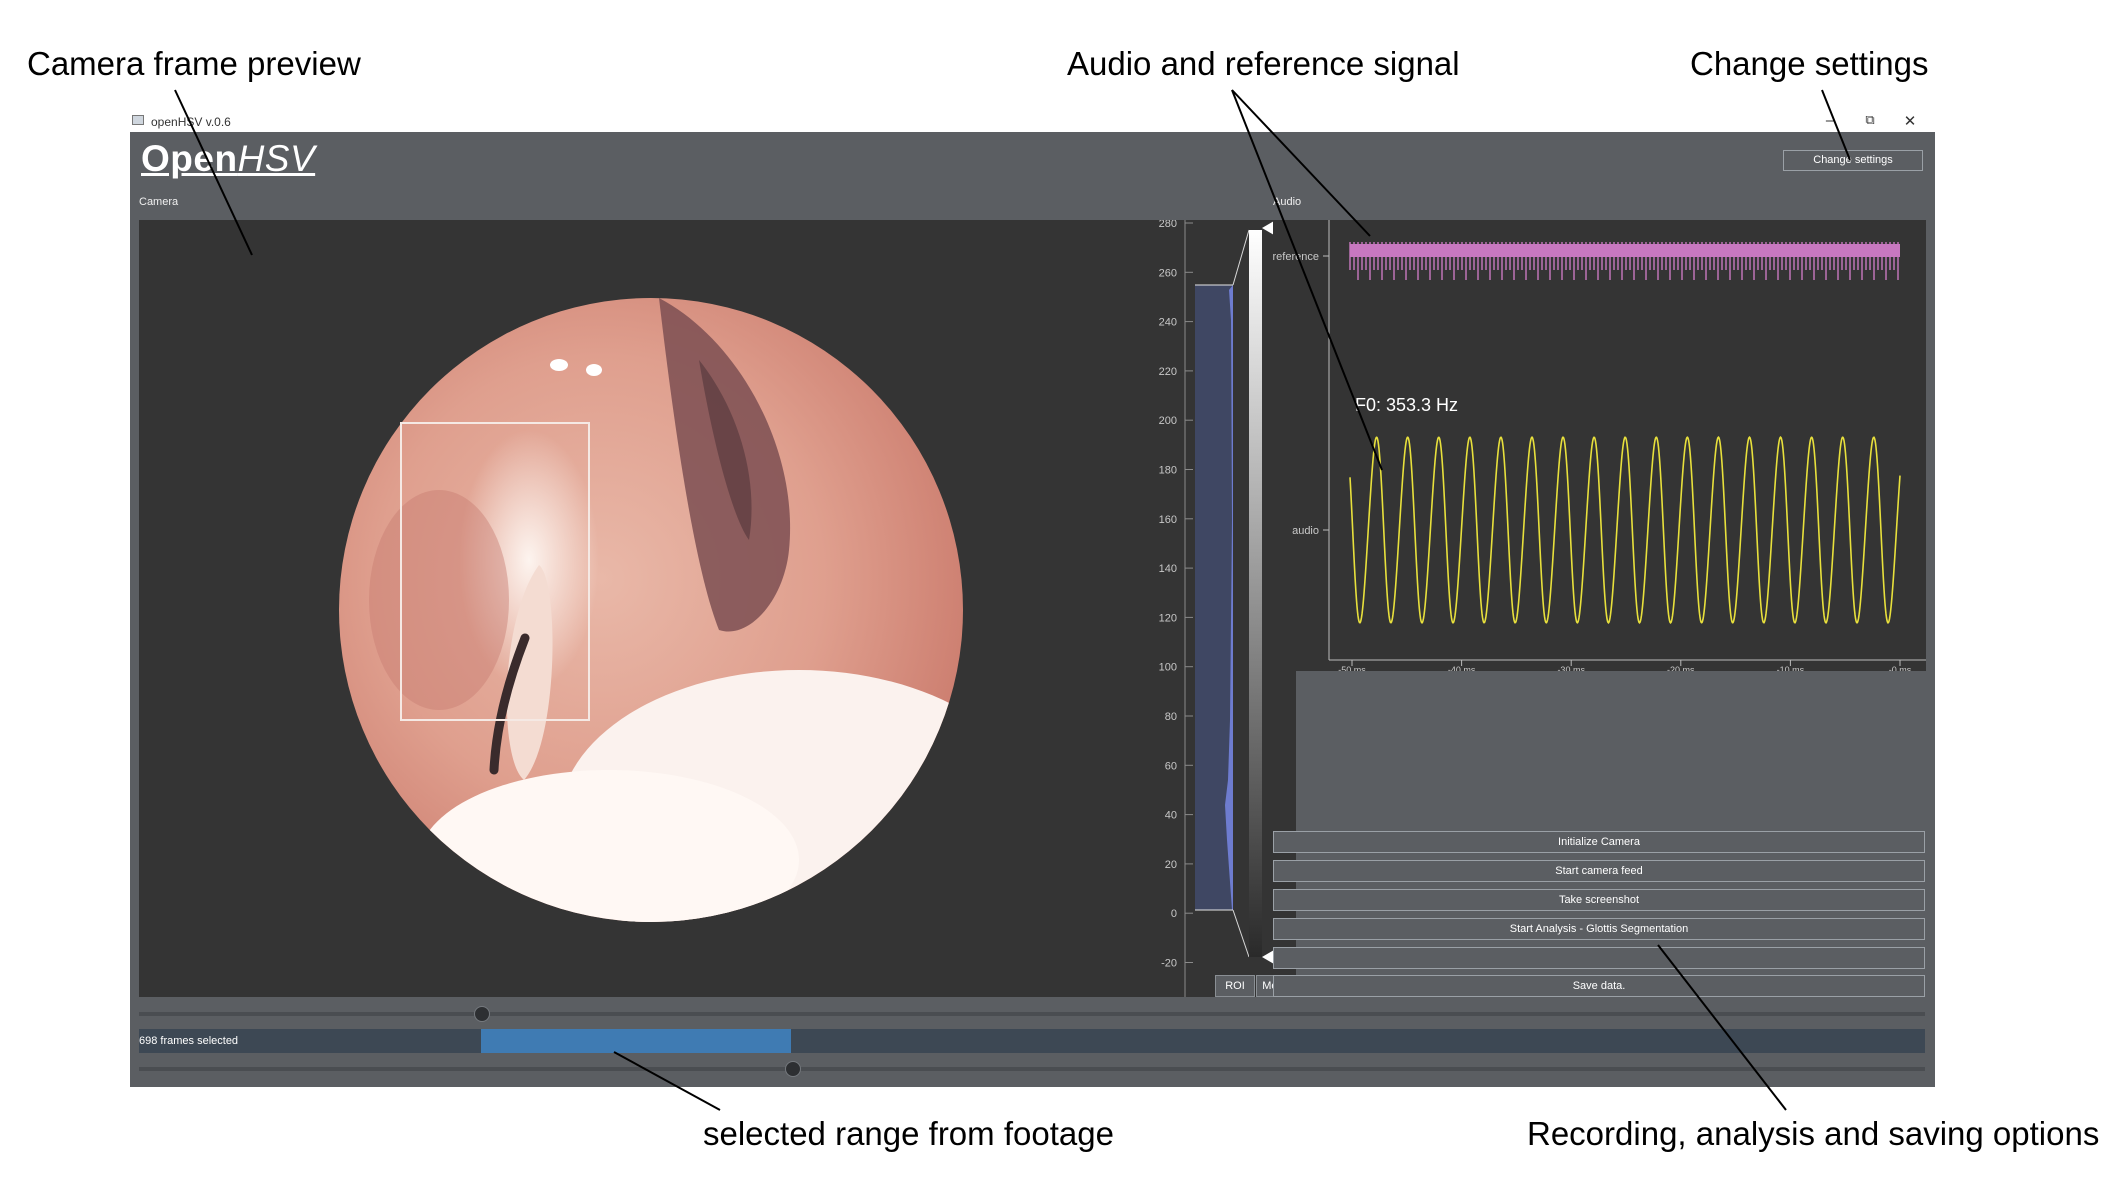 This screenshot has width=2126, height=1181. I want to click on histogram-tick-label: 240, so click(1168, 323).